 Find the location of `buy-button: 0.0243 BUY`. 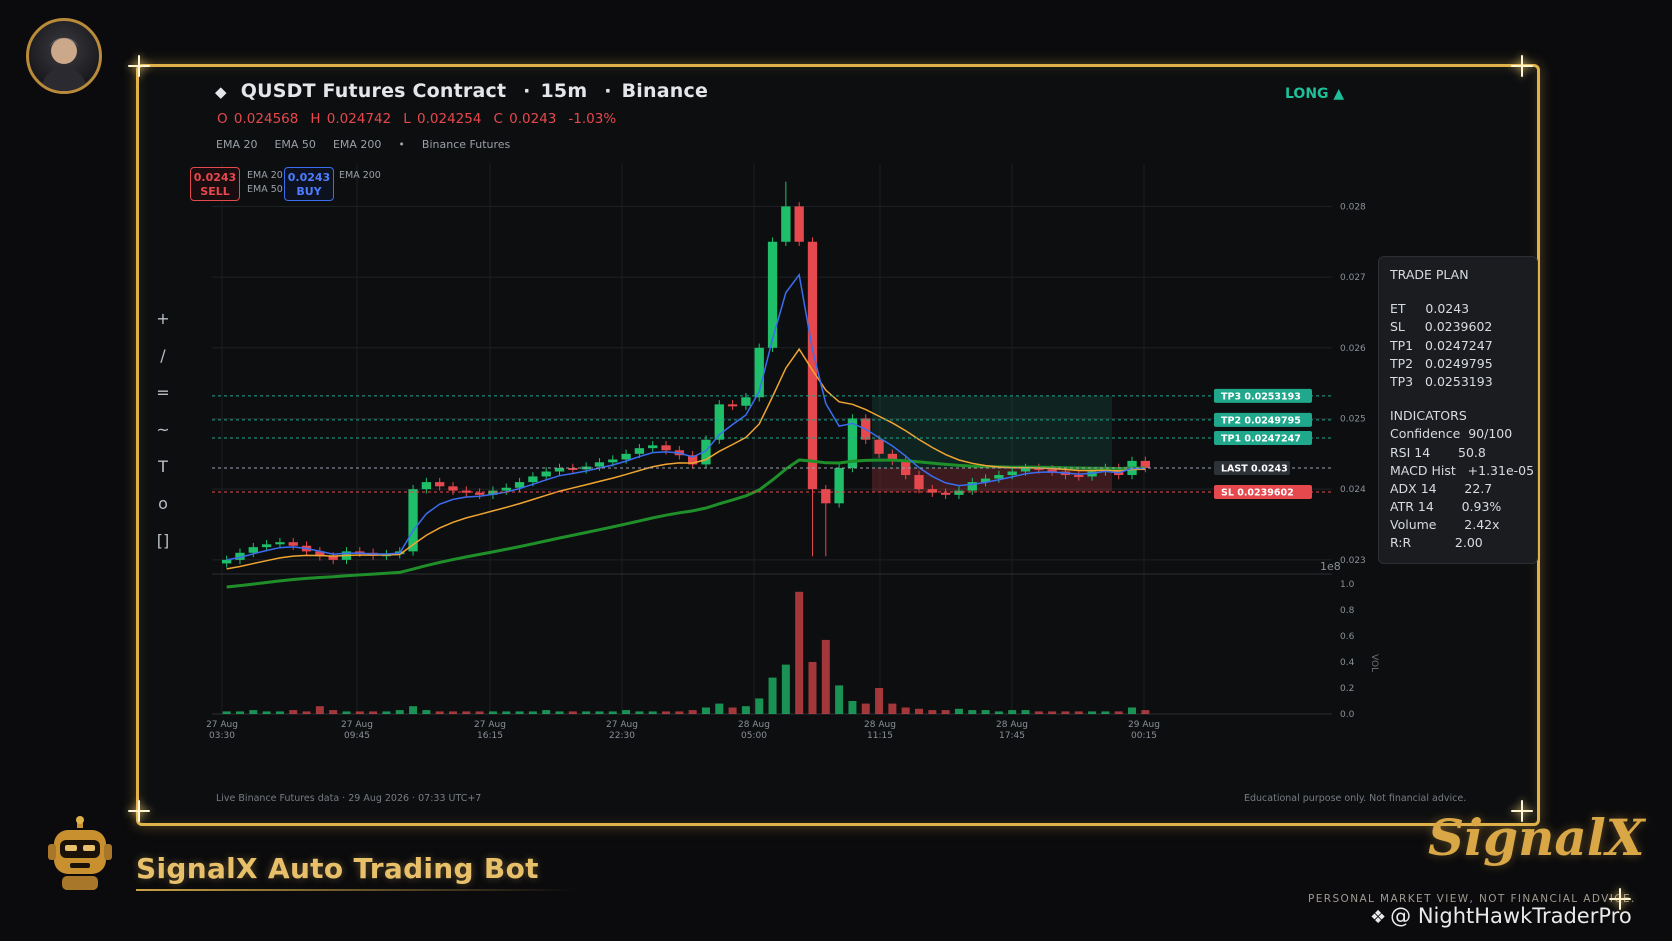

buy-button: 0.0243 BUY is located at coordinates (309, 184).